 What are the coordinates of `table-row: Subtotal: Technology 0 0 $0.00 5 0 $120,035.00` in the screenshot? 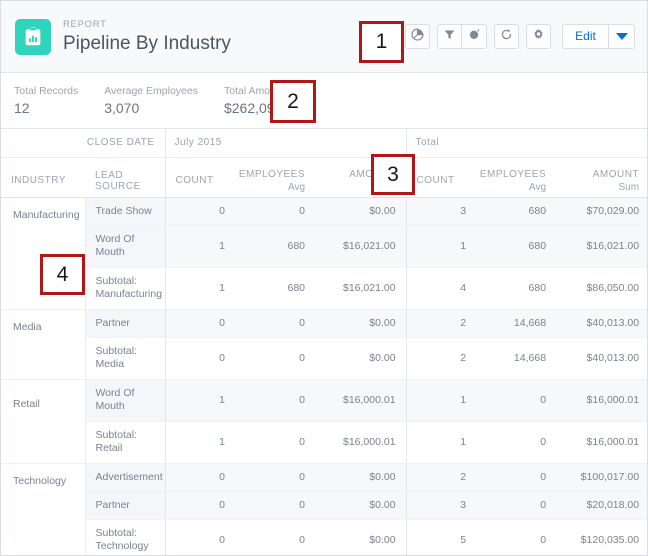 It's located at (324, 537).